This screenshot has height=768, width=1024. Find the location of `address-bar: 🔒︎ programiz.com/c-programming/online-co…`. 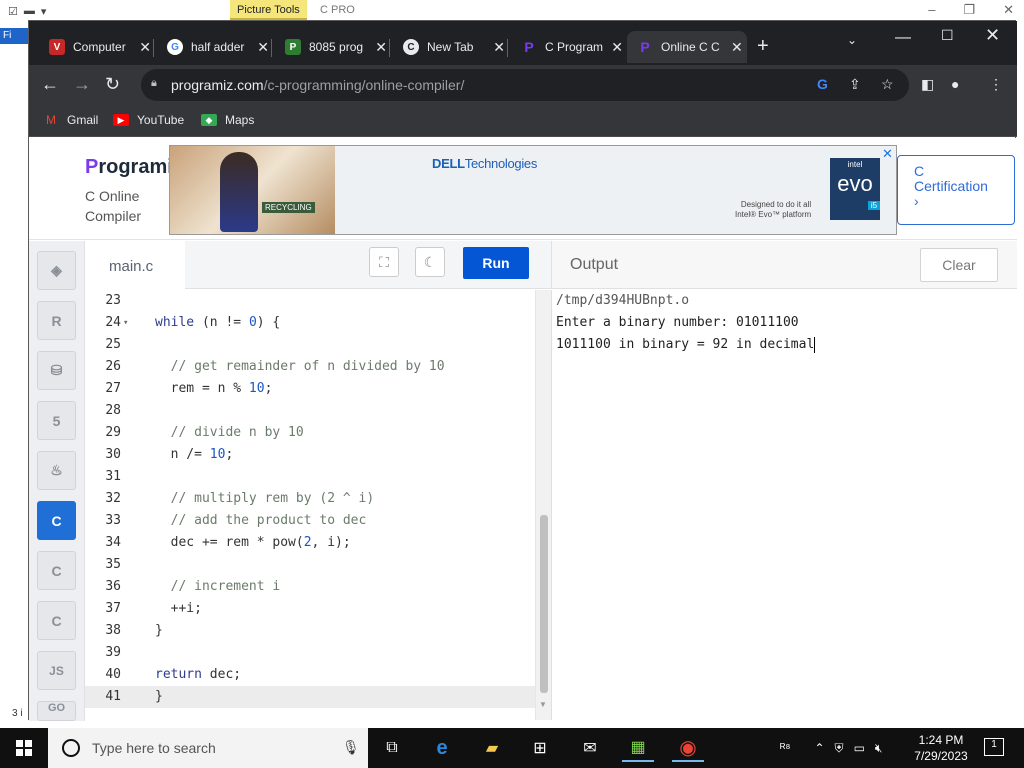

address-bar: 🔒︎ programiz.com/c-programming/online-co… is located at coordinates (525, 85).